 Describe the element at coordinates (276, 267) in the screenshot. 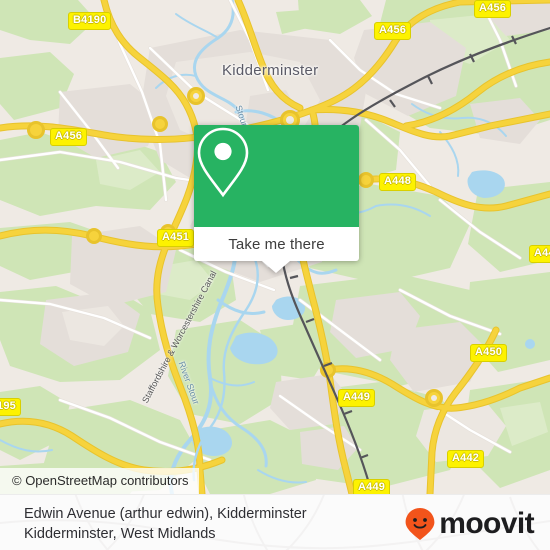

I see `callout-tail` at that location.